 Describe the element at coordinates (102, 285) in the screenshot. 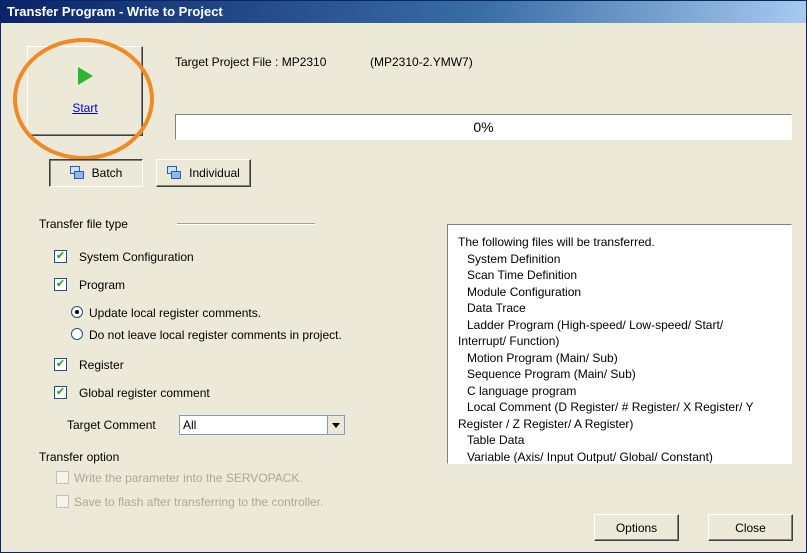

I see `program-label: Program` at that location.